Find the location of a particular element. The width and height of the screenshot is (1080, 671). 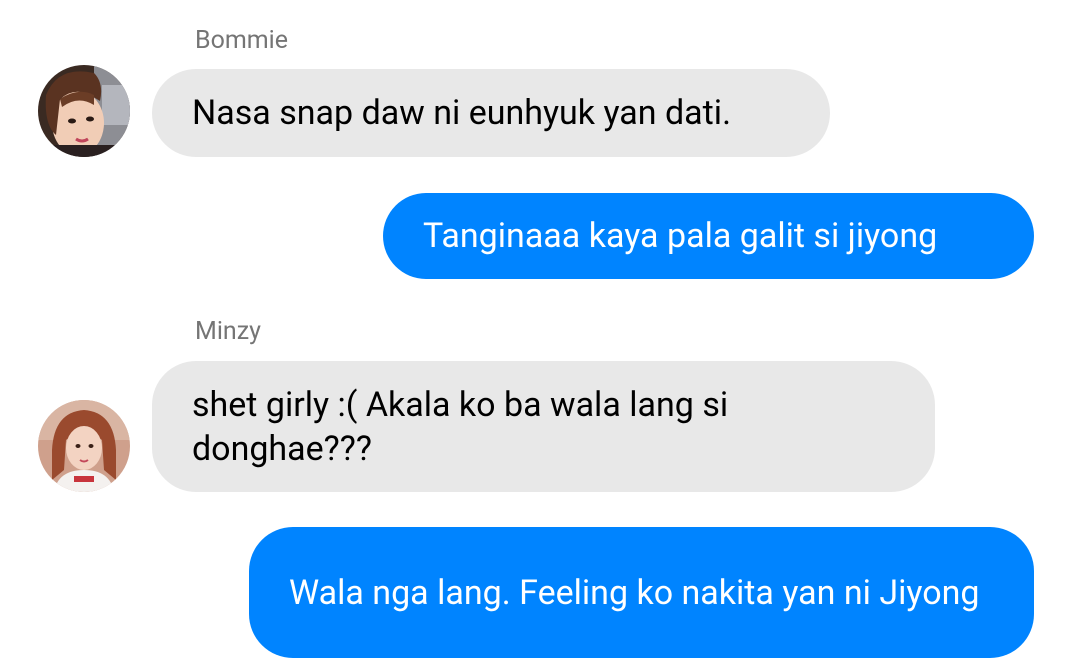

bommie-avatar is located at coordinates (84, 111).